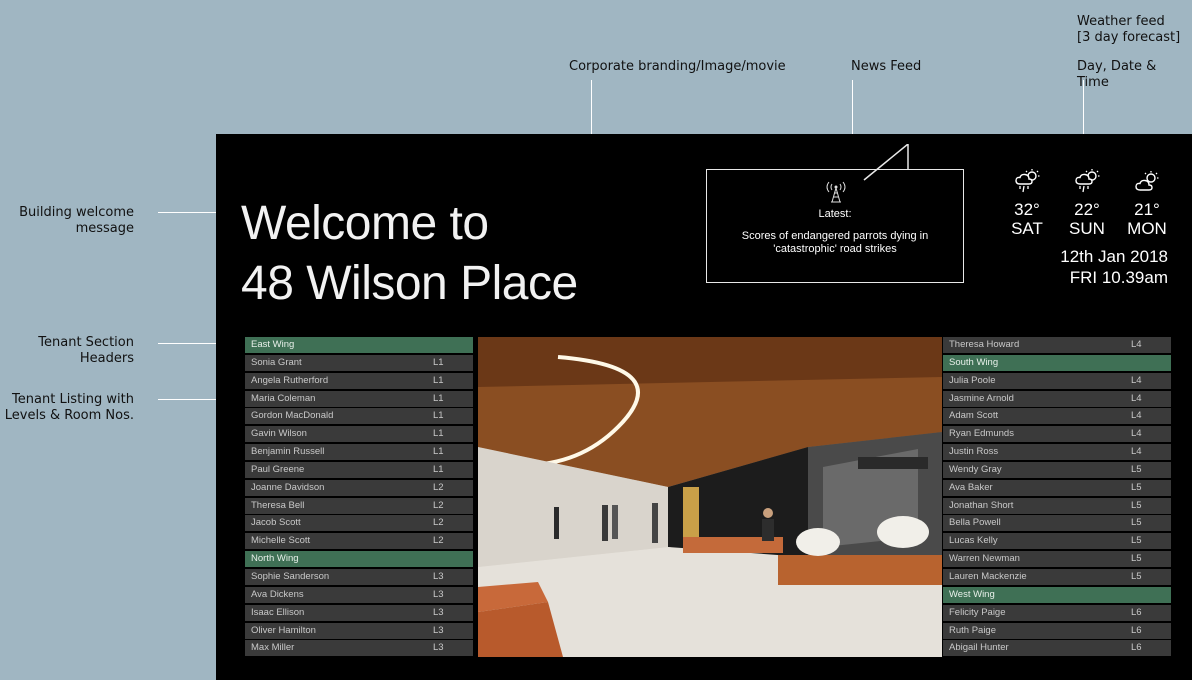 The width and height of the screenshot is (1192, 680). I want to click on annotation-weather-feed: Weather feed [3 day forecast], so click(1128, 30).